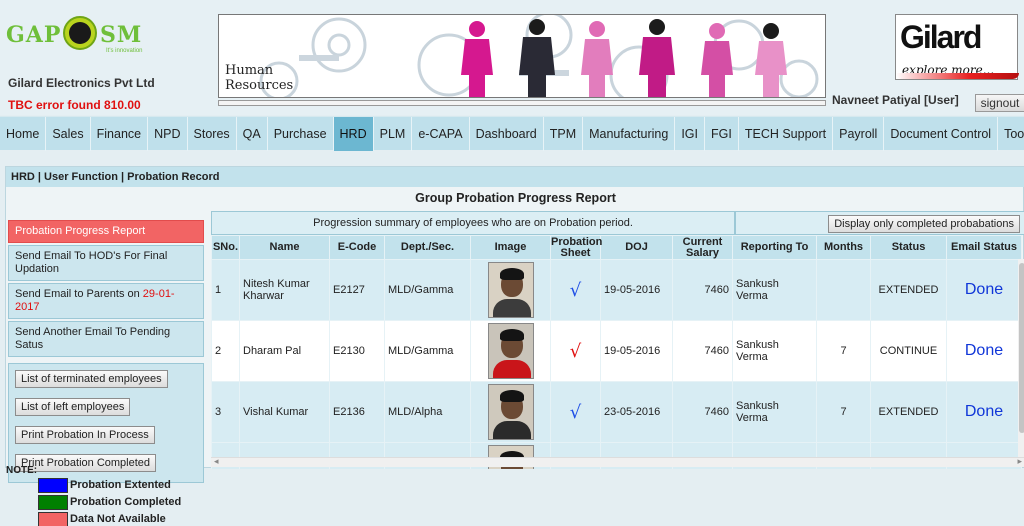 This screenshot has width=1024, height=526. I want to click on column-header-probation-sheet: Probation Sheet, so click(576, 247).